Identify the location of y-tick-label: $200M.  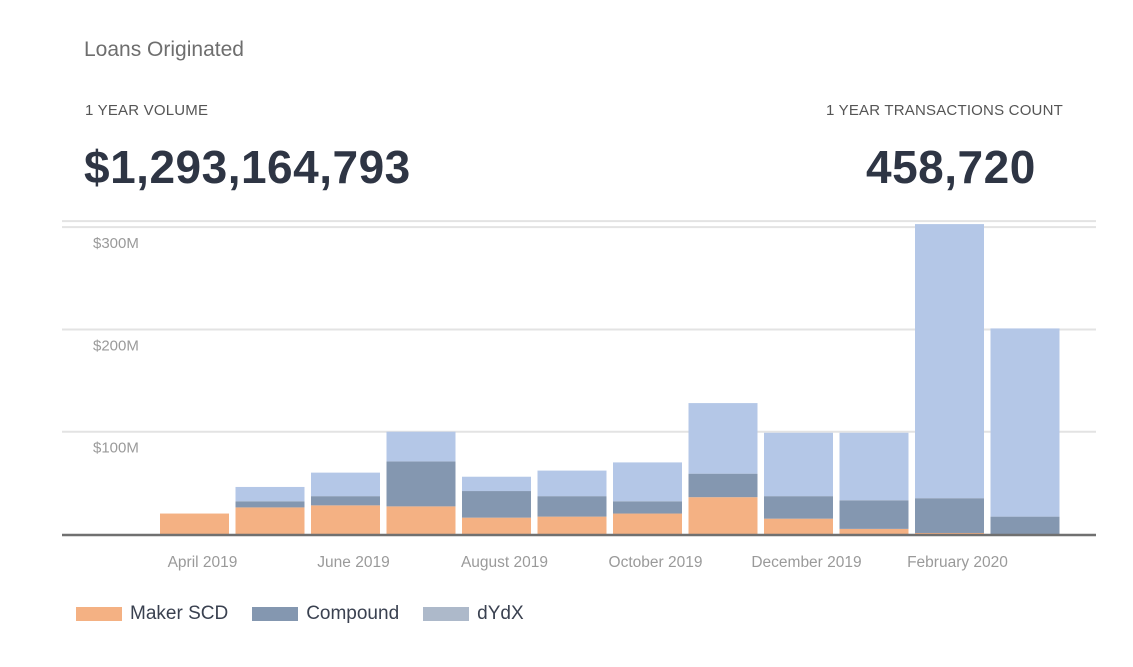
(116, 345).